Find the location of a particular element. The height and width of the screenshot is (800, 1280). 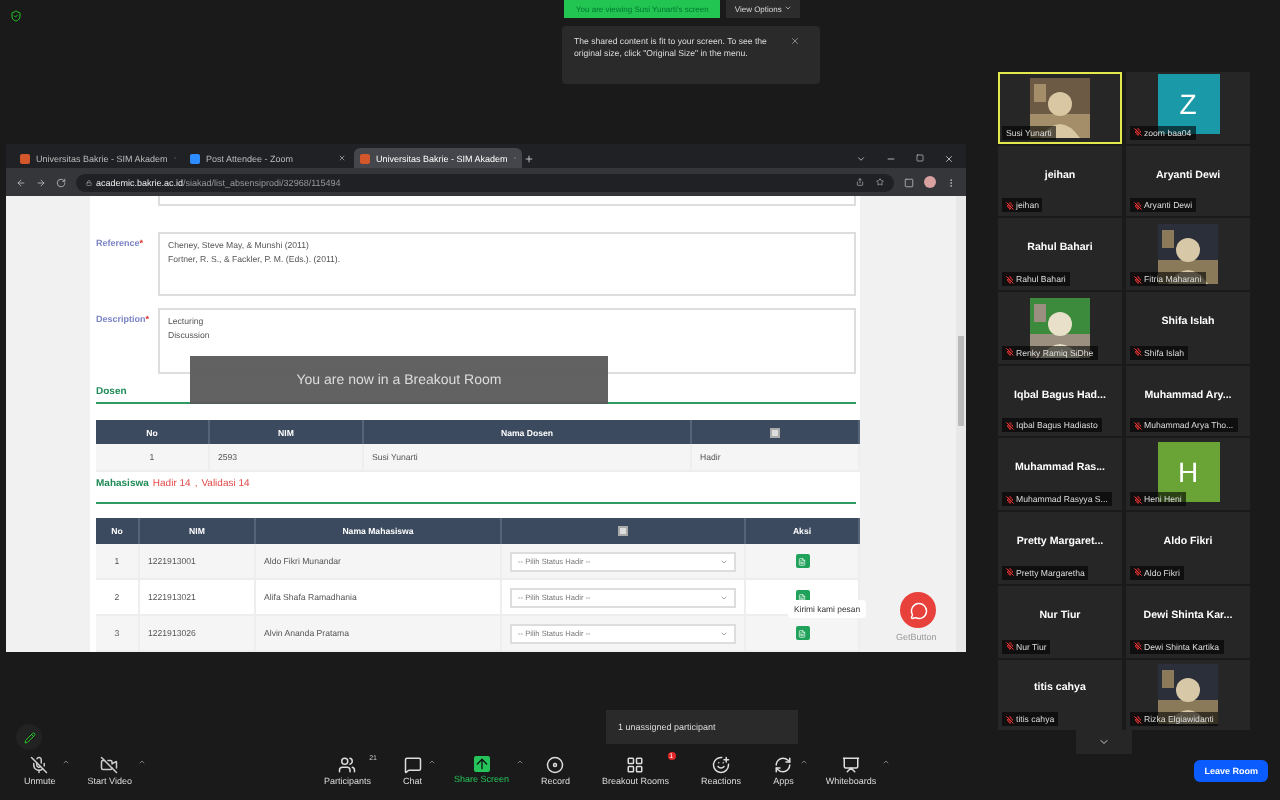

reload-icon is located at coordinates (61, 182).